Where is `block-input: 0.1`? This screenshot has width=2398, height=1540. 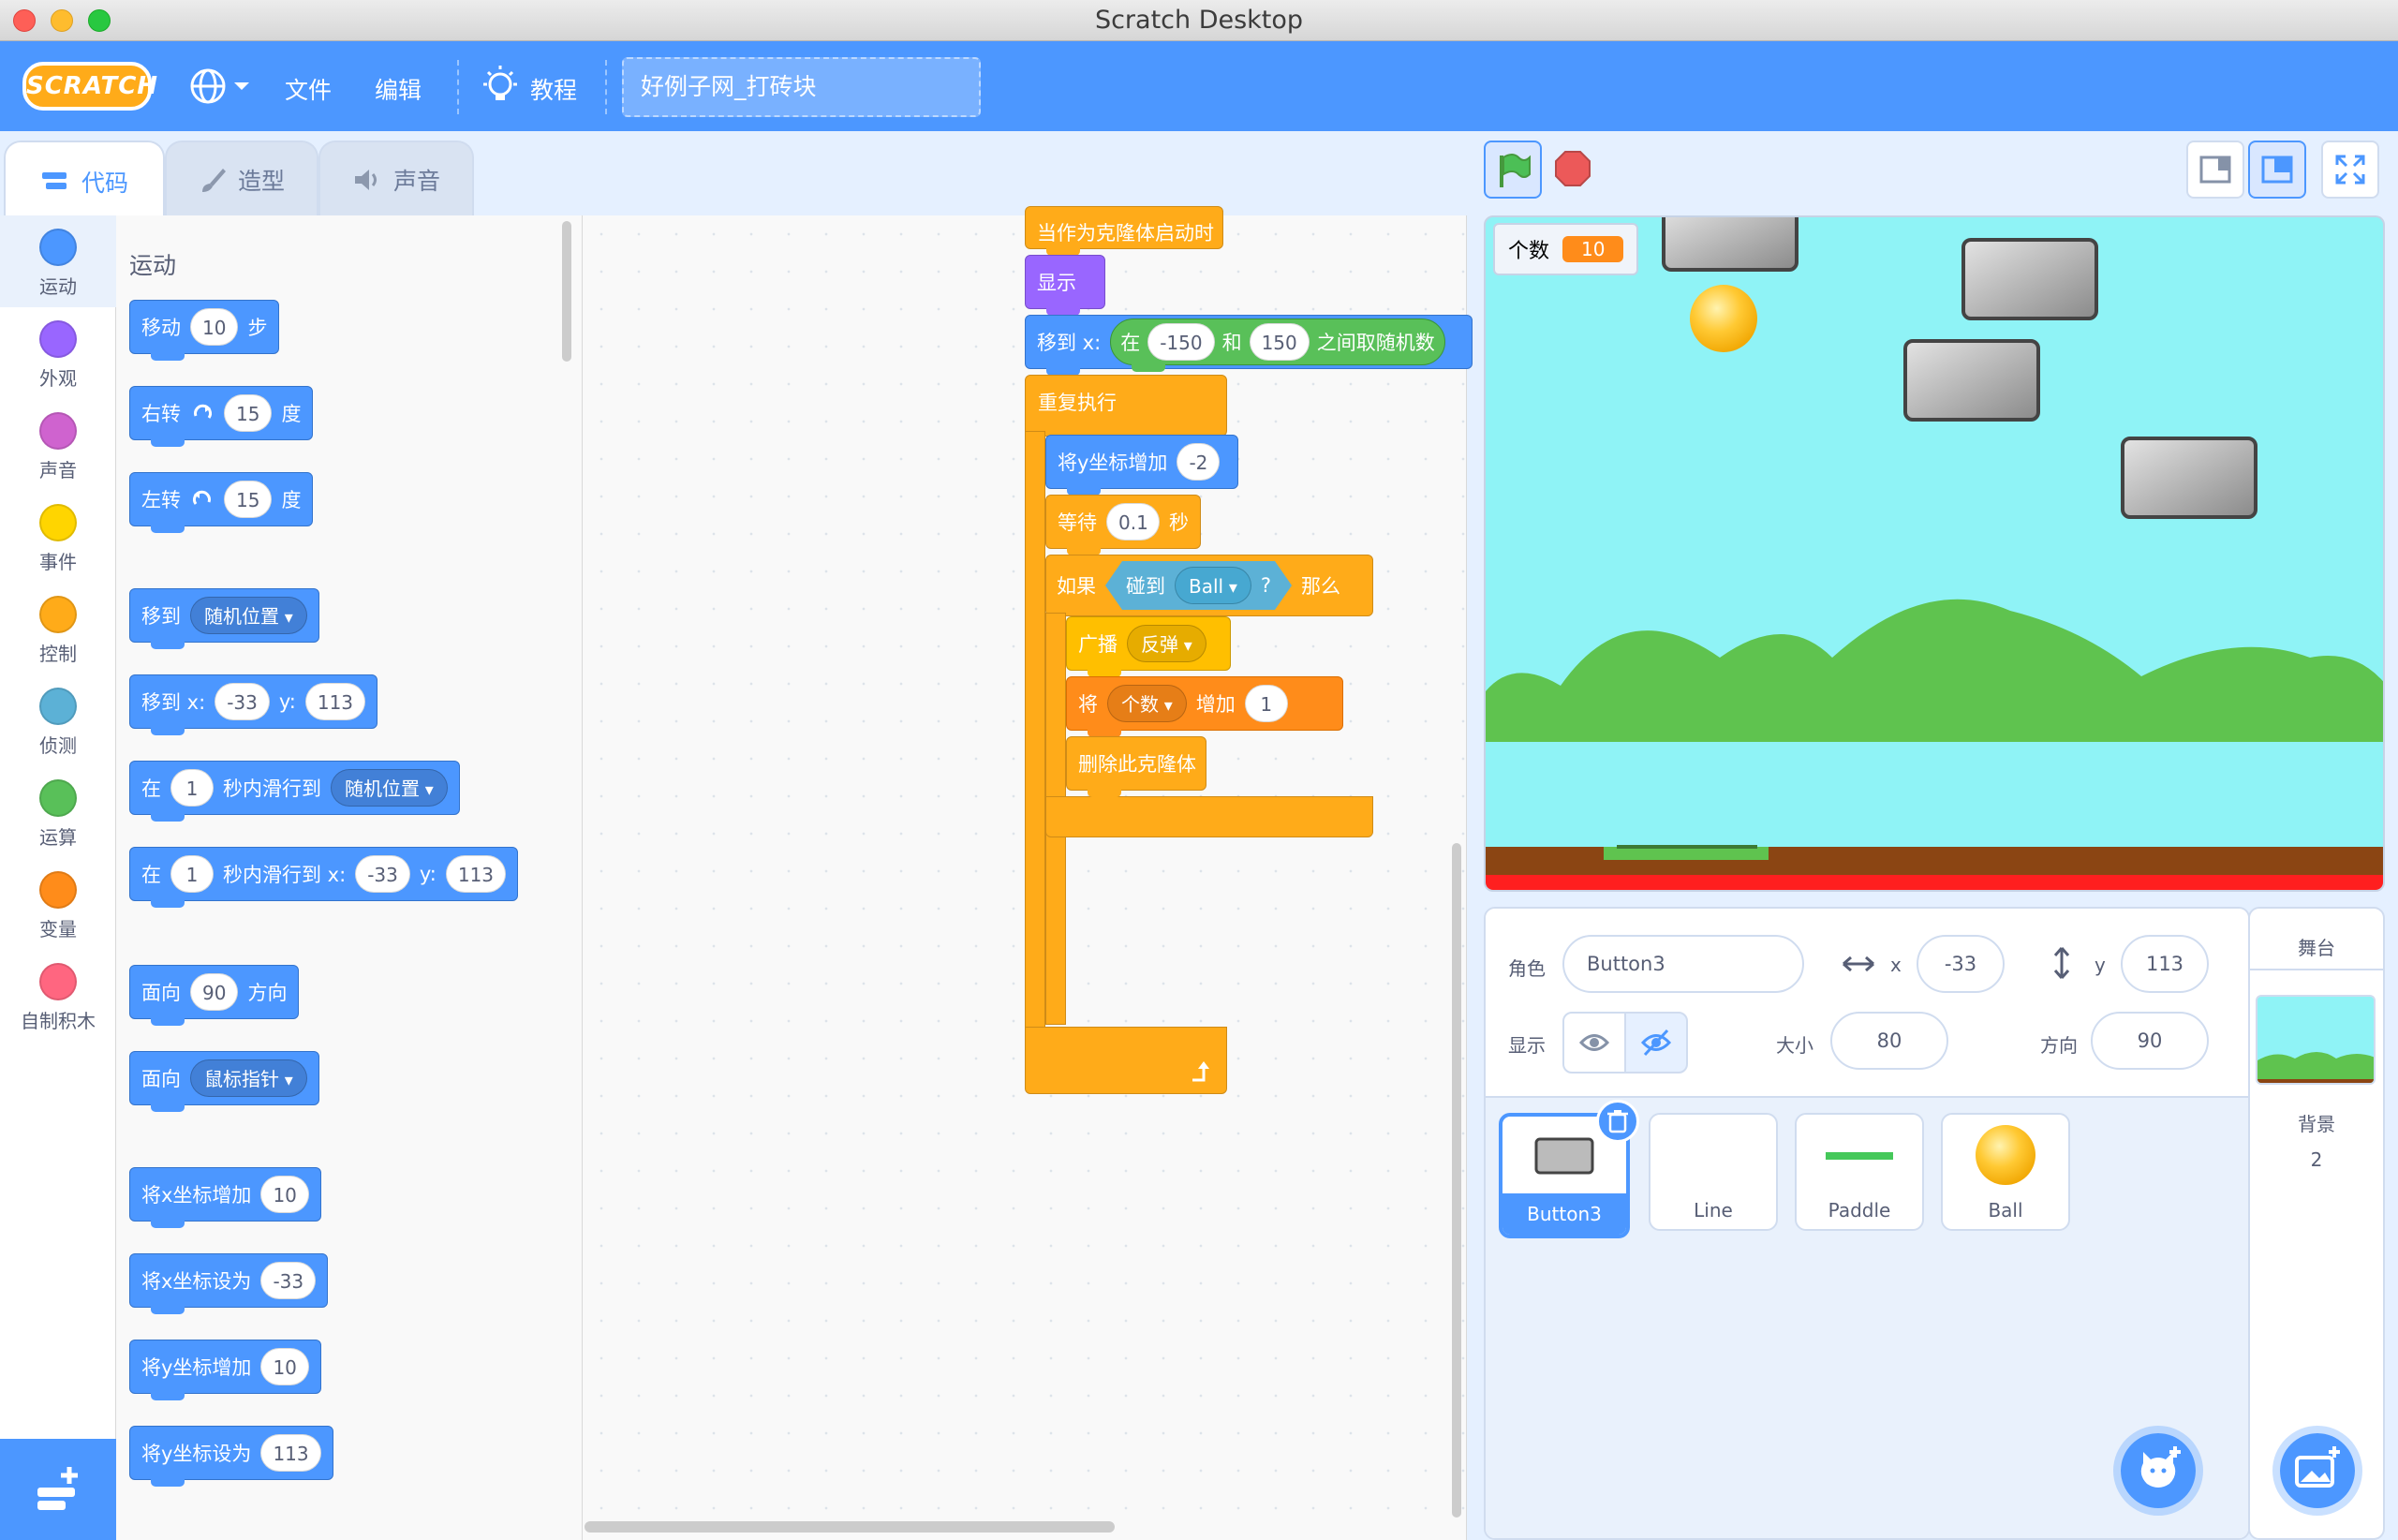 block-input: 0.1 is located at coordinates (1133, 521).